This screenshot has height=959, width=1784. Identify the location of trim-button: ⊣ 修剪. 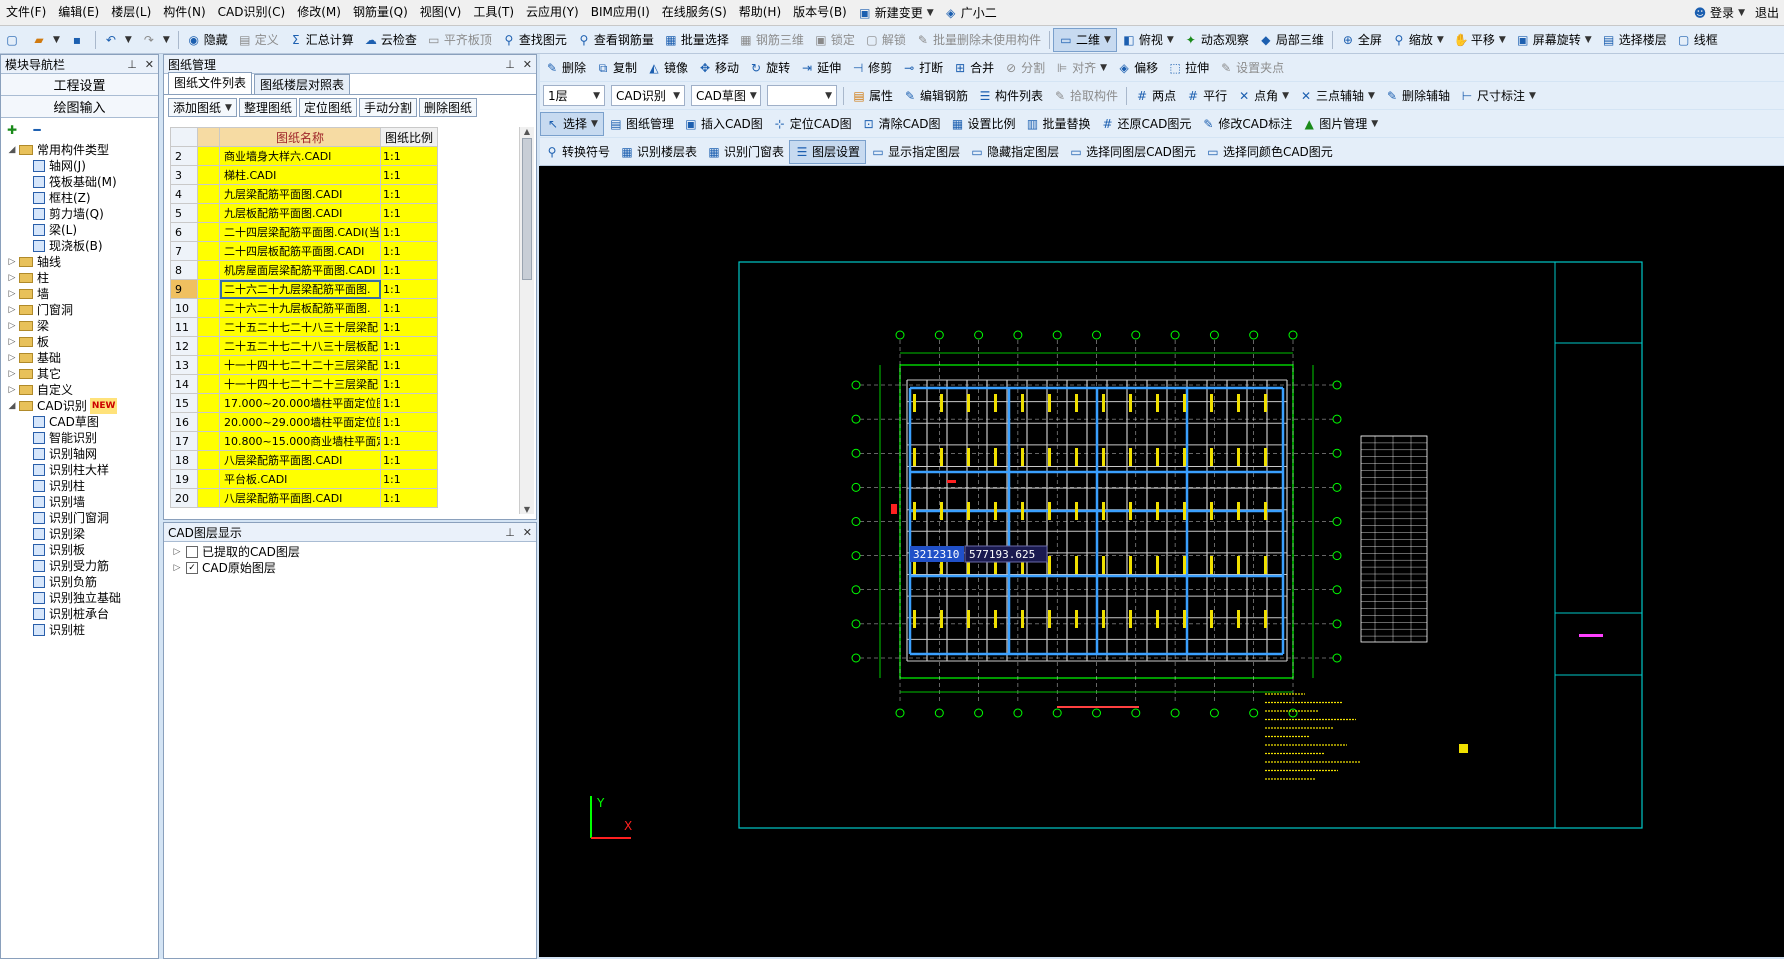
(871, 68).